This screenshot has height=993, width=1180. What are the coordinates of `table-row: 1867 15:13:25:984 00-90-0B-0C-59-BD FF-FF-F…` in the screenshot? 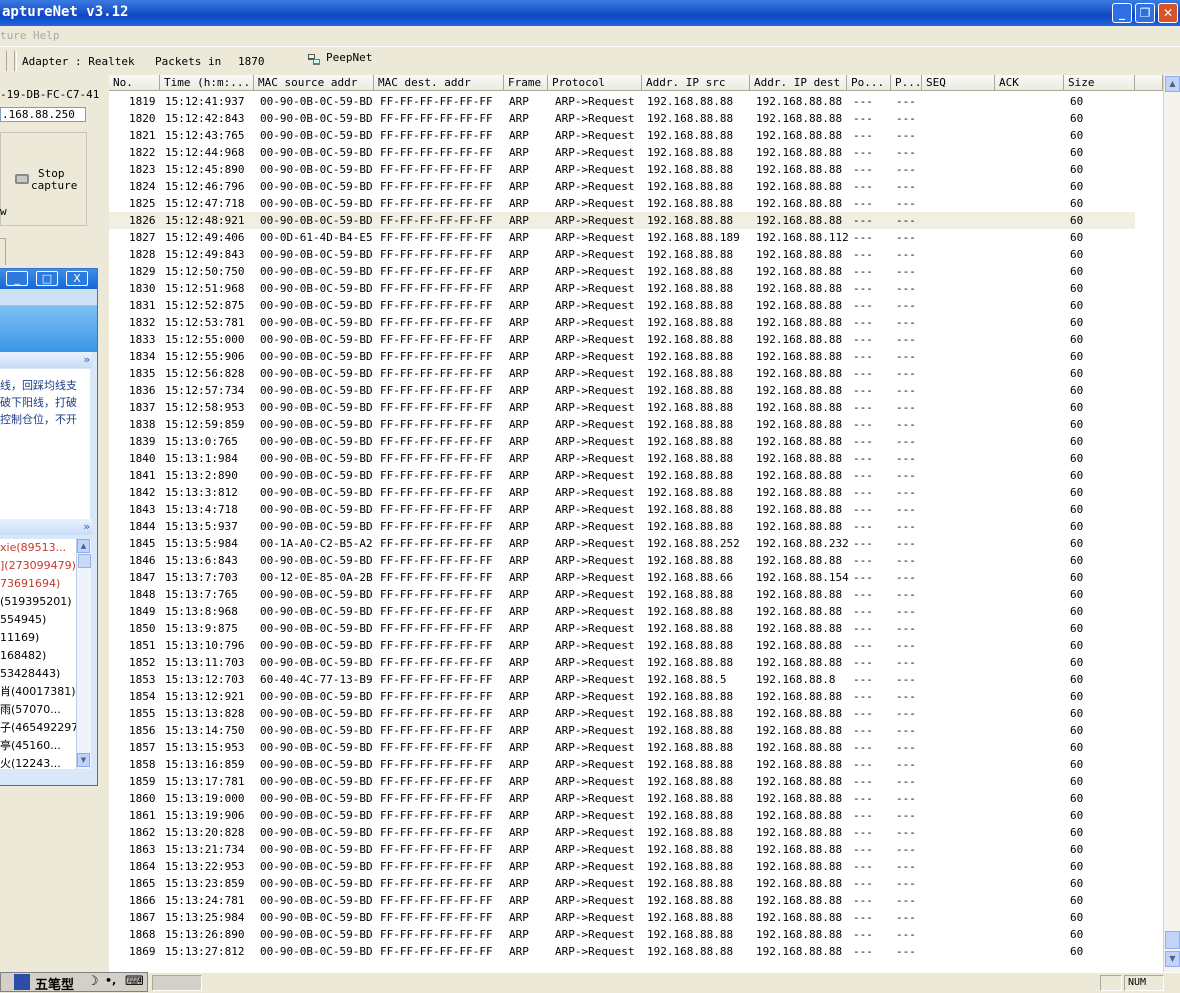 It's located at (622, 917).